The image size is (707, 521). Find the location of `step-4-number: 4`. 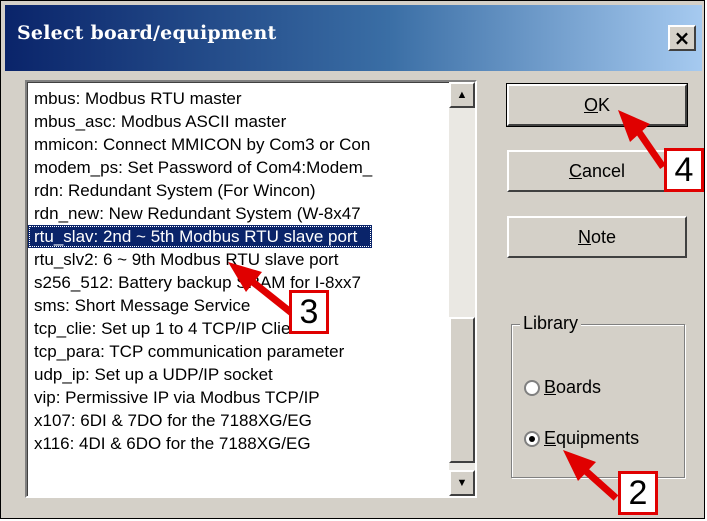

step-4-number: 4 is located at coordinates (684, 169).